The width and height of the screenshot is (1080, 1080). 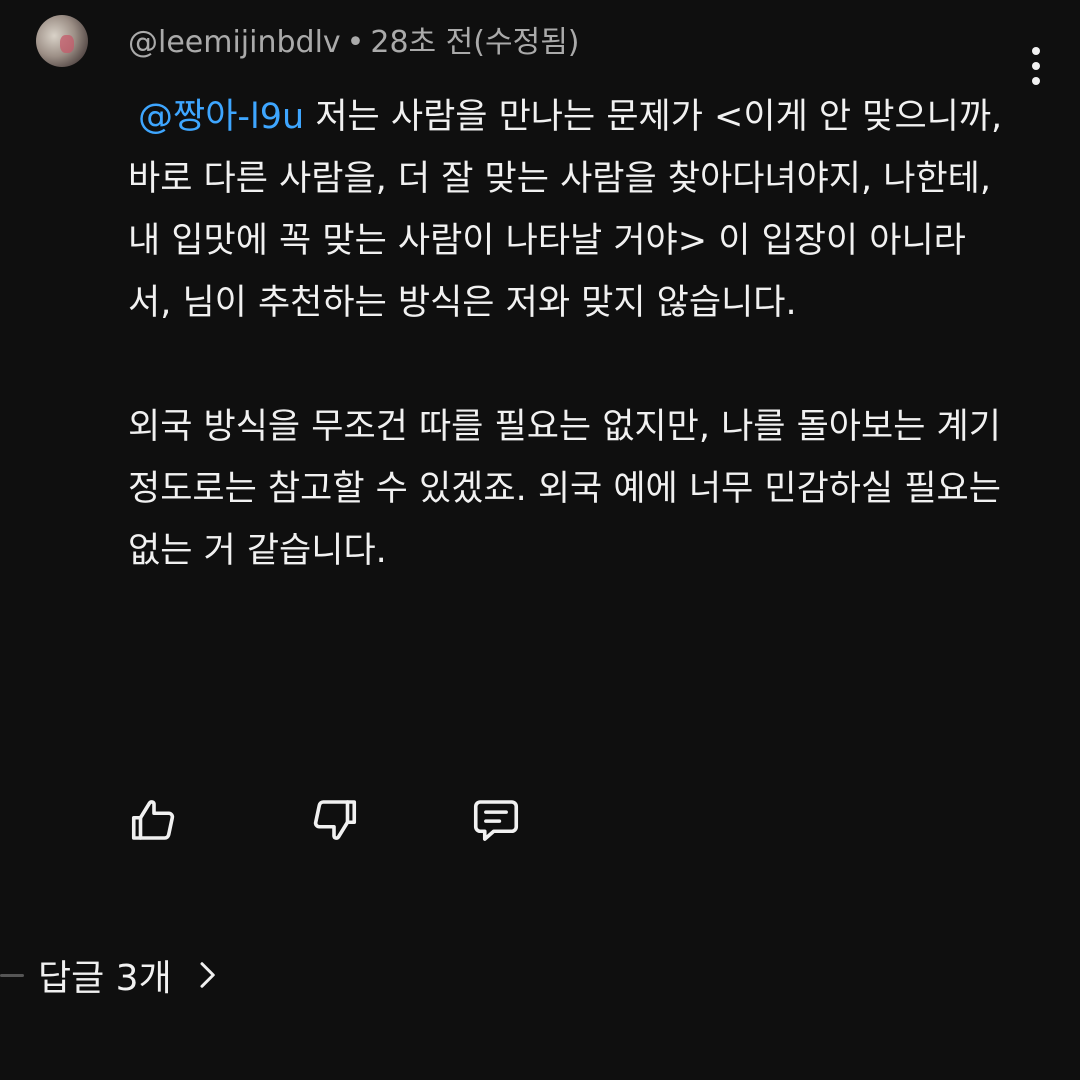 What do you see at coordinates (62, 41) in the screenshot?
I see `author-avatar` at bounding box center [62, 41].